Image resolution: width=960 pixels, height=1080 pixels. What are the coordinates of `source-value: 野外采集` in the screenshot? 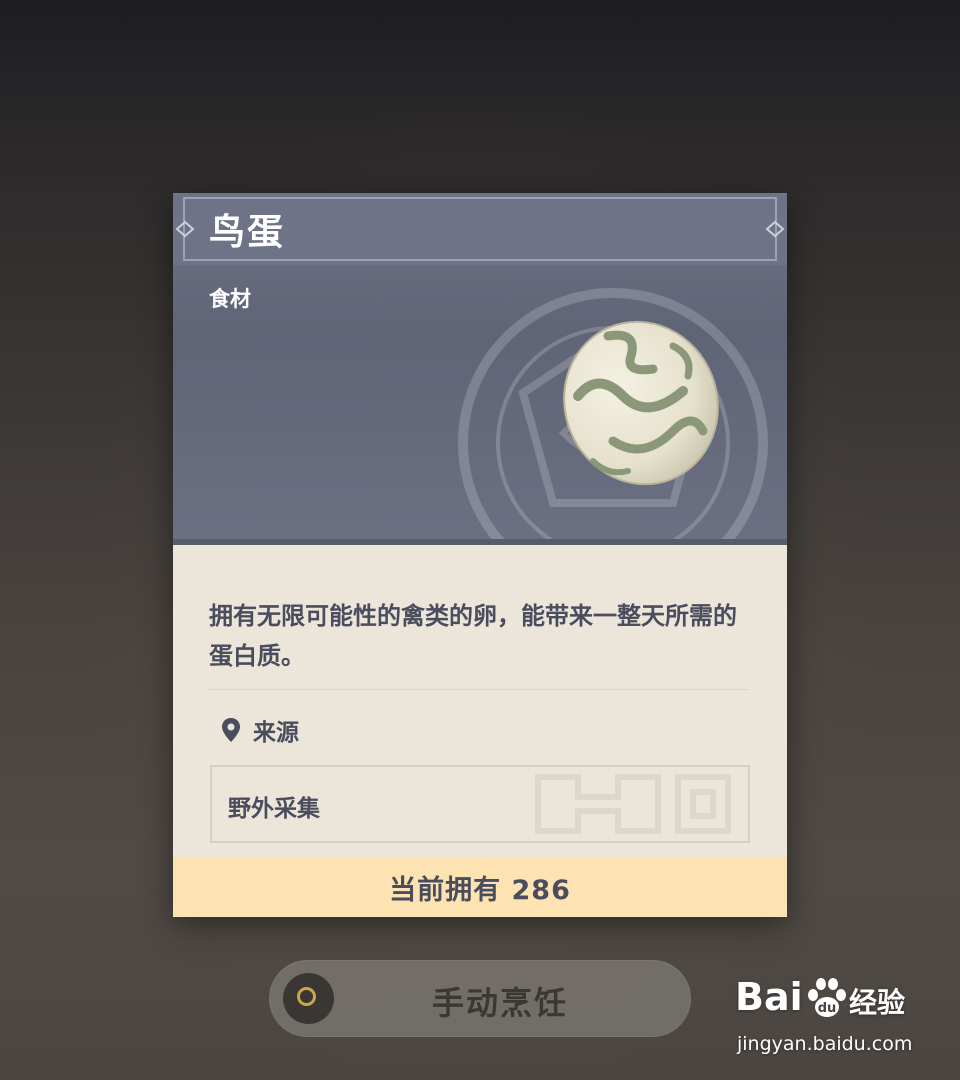 It's located at (274, 809).